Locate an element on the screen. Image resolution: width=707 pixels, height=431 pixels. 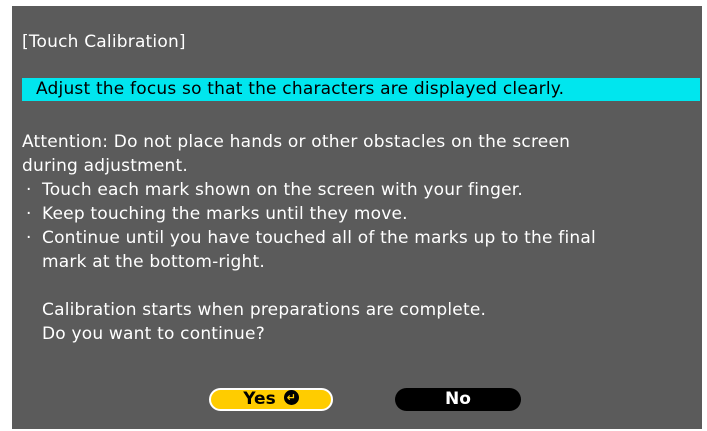
dialog-title: [Touch Calibration] is located at coordinates (104, 42).